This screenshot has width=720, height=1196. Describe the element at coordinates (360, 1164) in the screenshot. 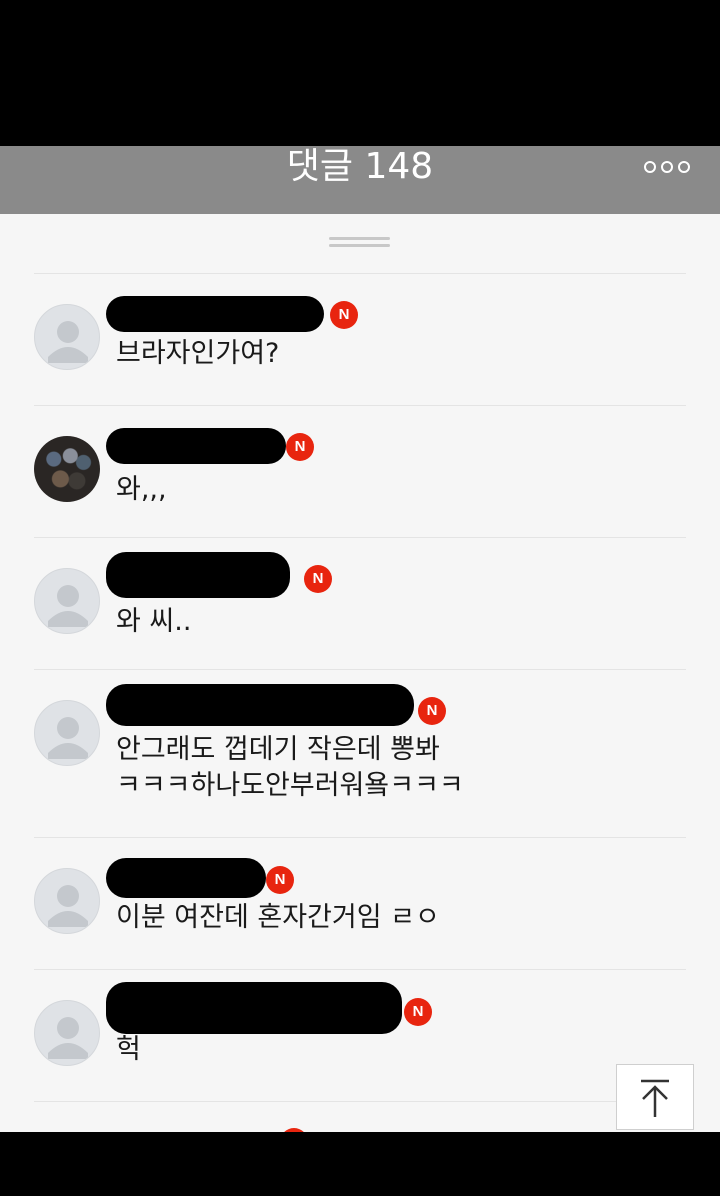

I see `navigation-bar-area` at that location.